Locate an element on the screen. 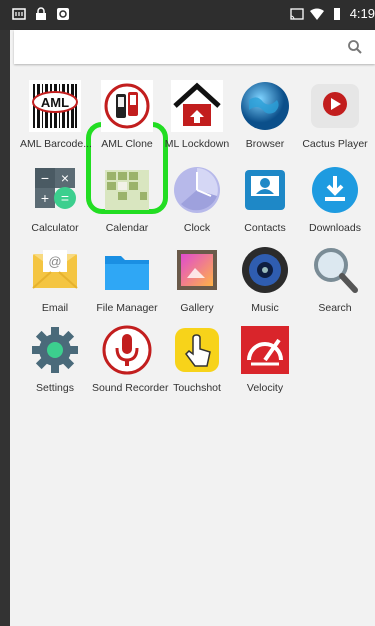  app-file-manager: File Manager is located at coordinates (127, 279).